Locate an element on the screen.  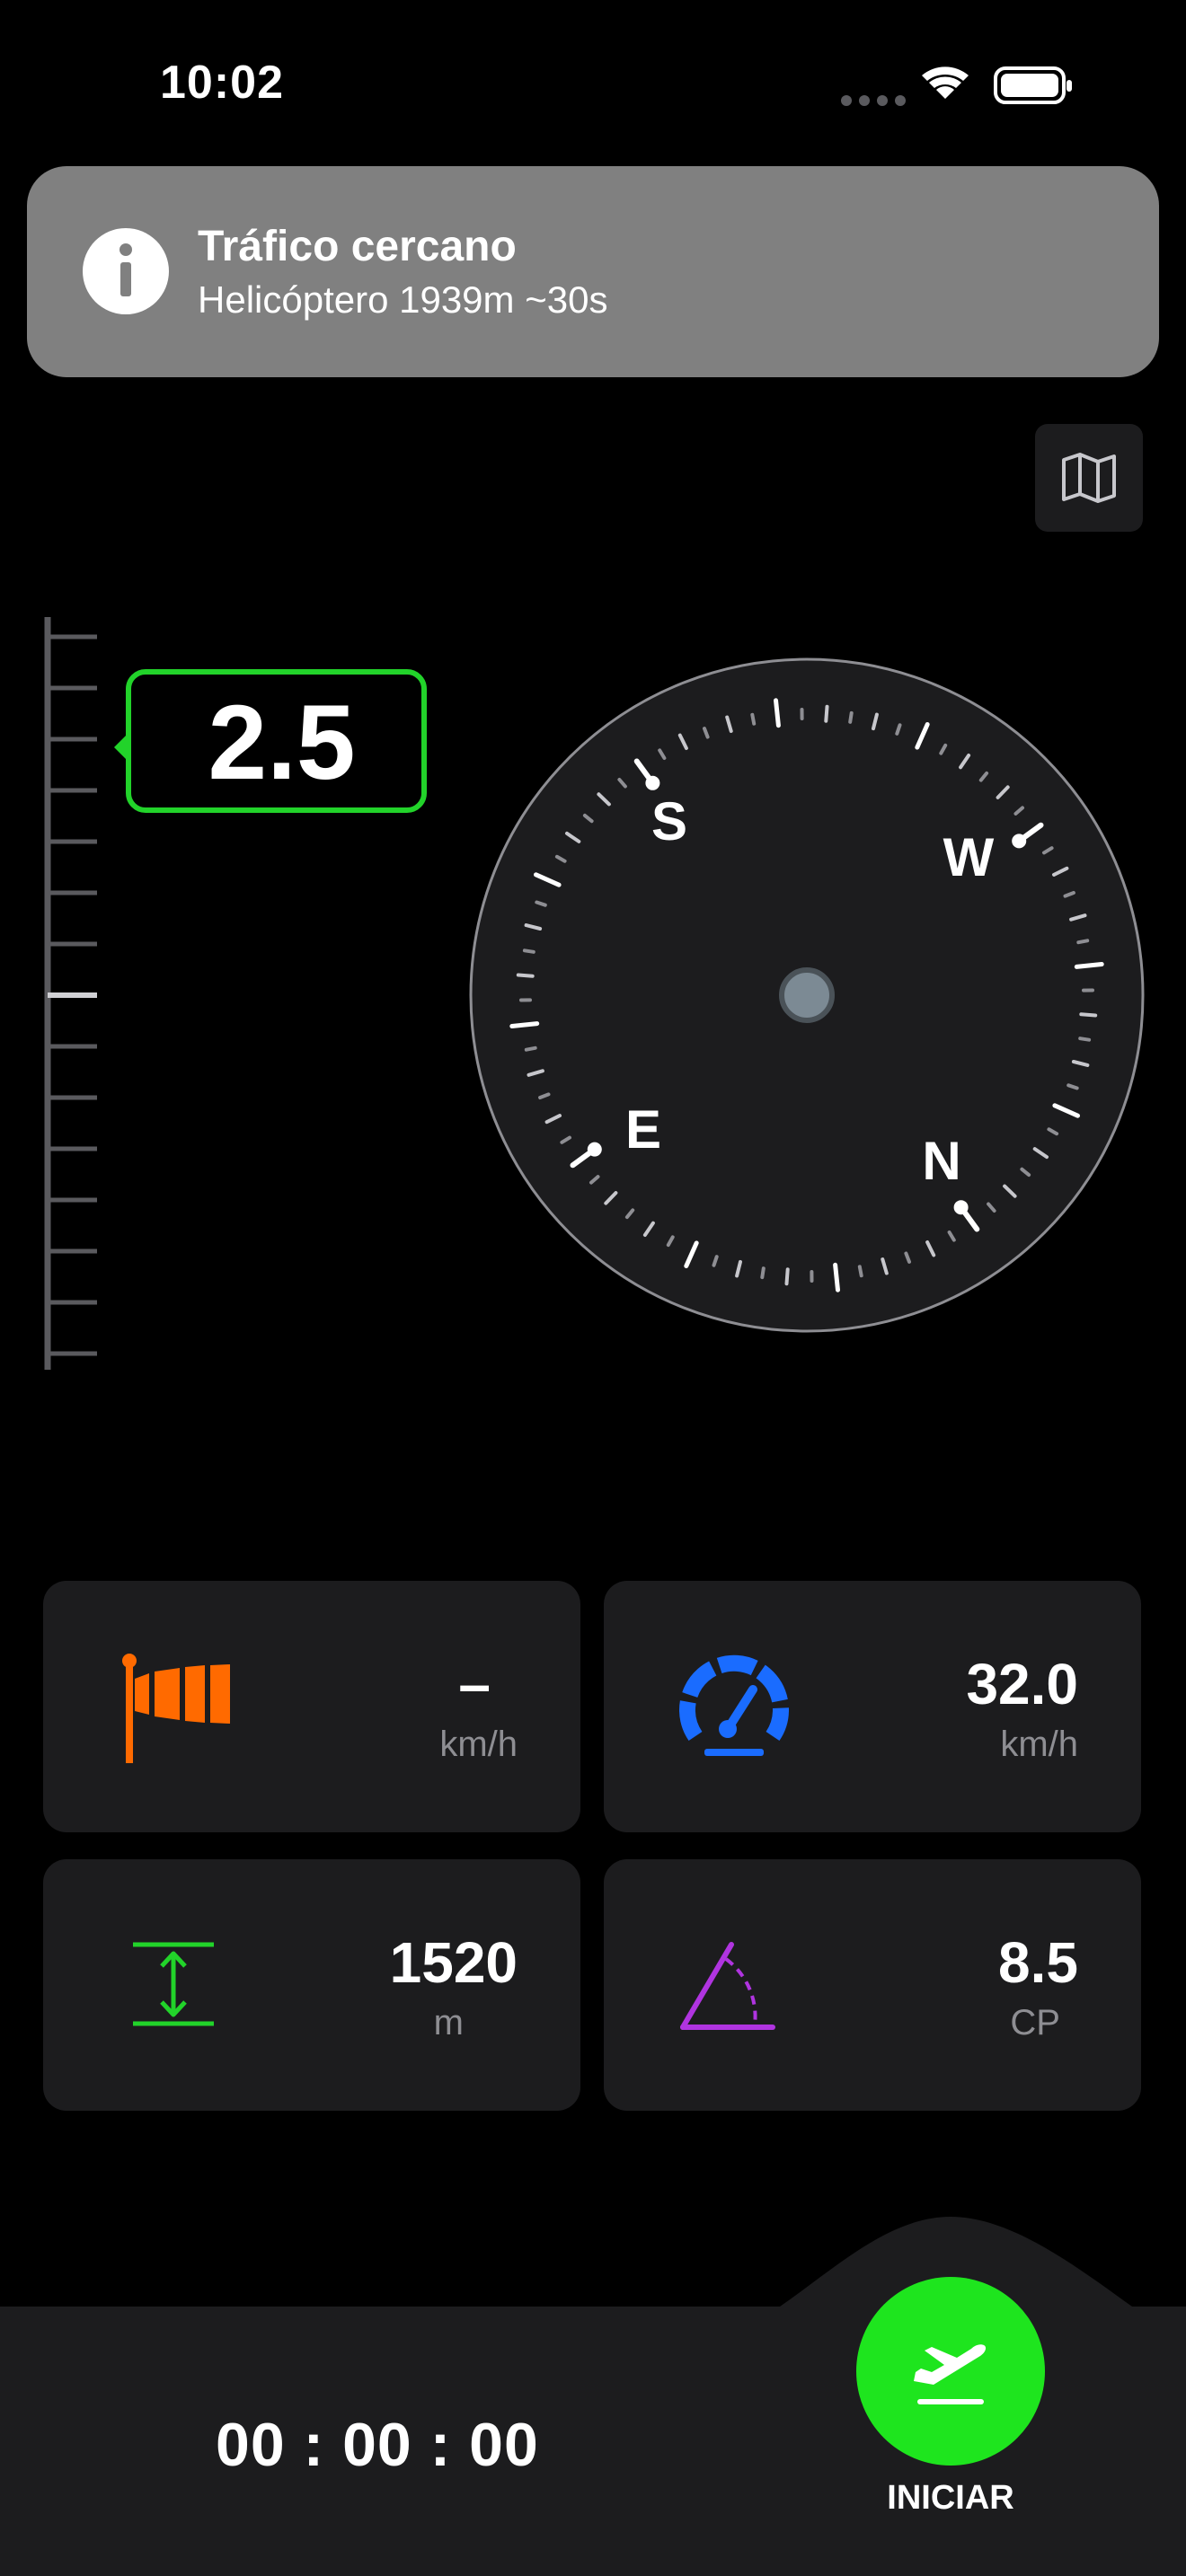
info-icon is located at coordinates (126, 271).